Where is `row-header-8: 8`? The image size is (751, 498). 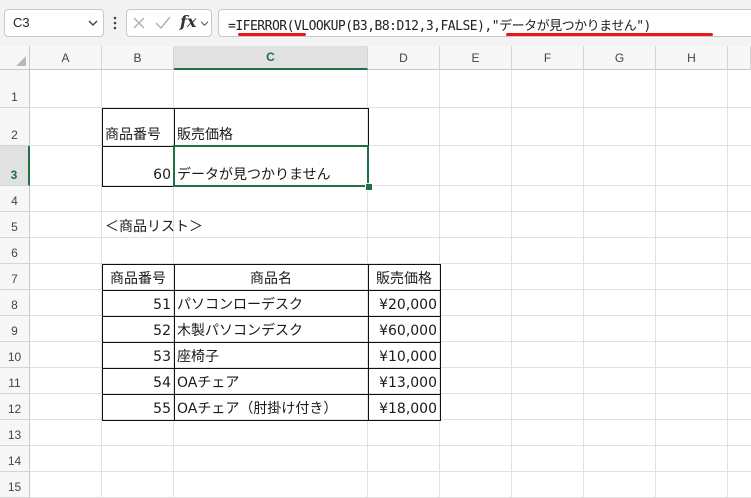
row-header-8: 8 is located at coordinates (15, 303).